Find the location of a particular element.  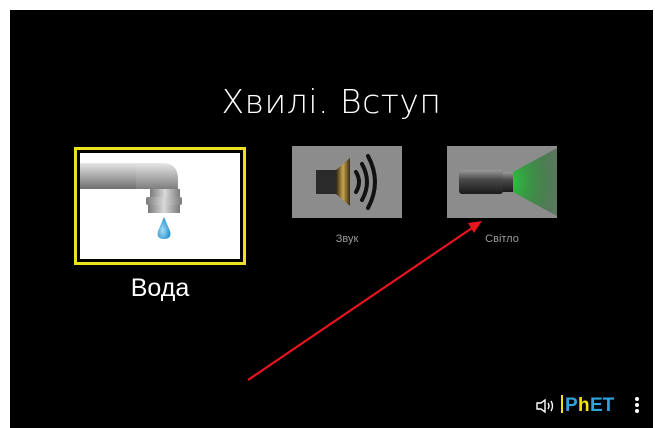

screen-label-light: Світло is located at coordinates (502, 239).